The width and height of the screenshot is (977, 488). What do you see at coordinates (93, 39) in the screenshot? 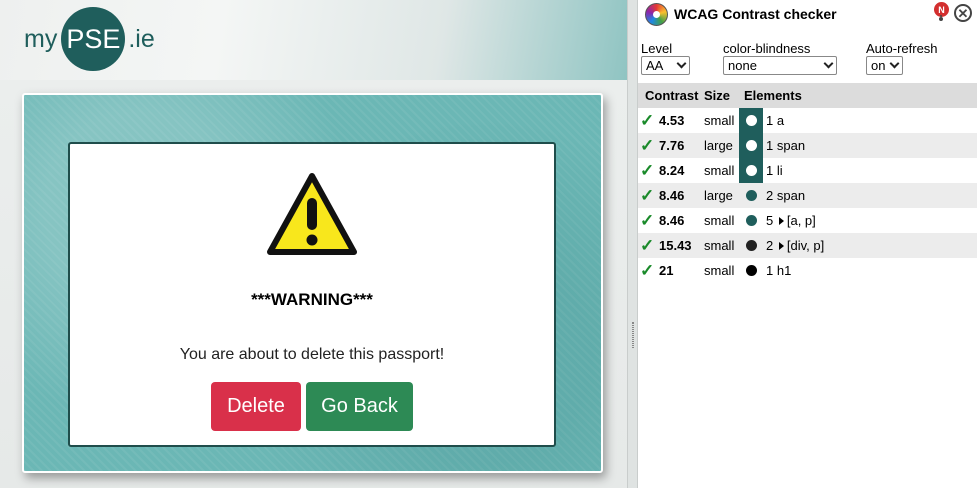
I see `logo-badge: PSE` at bounding box center [93, 39].